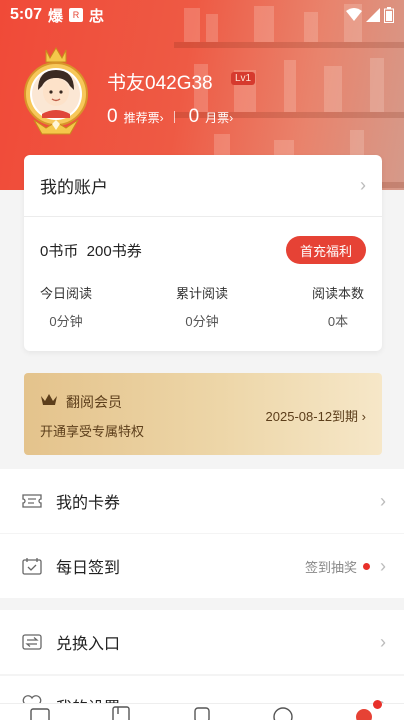 This screenshot has height=720, width=404. I want to click on category-icon, so click(202, 713).